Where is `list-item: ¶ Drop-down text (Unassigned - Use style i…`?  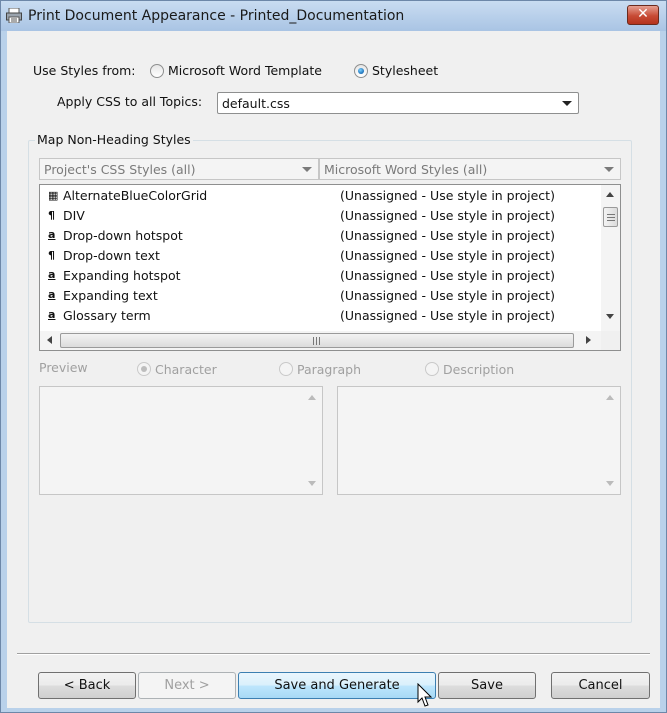
list-item: ¶ Drop-down text (Unassigned - Use style i… is located at coordinates (320, 256).